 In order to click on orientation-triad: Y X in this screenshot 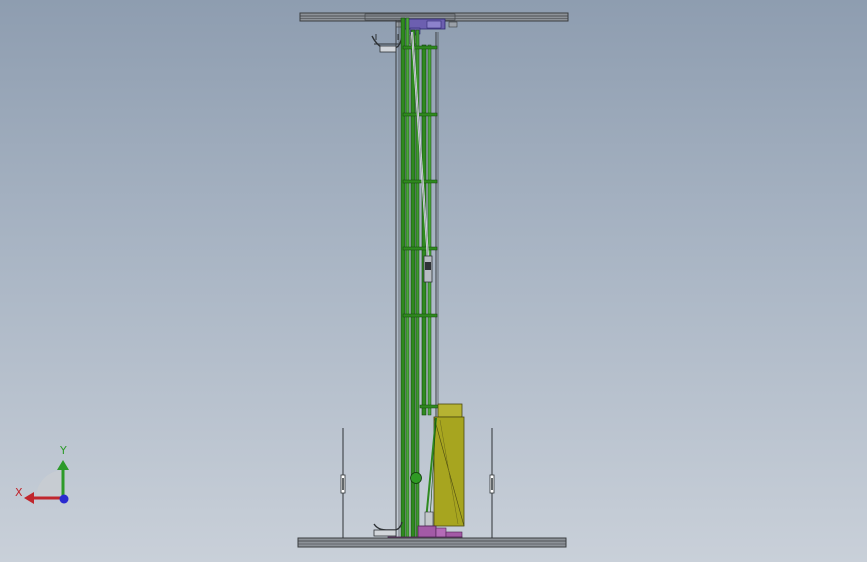, I will do `click(45, 475)`.